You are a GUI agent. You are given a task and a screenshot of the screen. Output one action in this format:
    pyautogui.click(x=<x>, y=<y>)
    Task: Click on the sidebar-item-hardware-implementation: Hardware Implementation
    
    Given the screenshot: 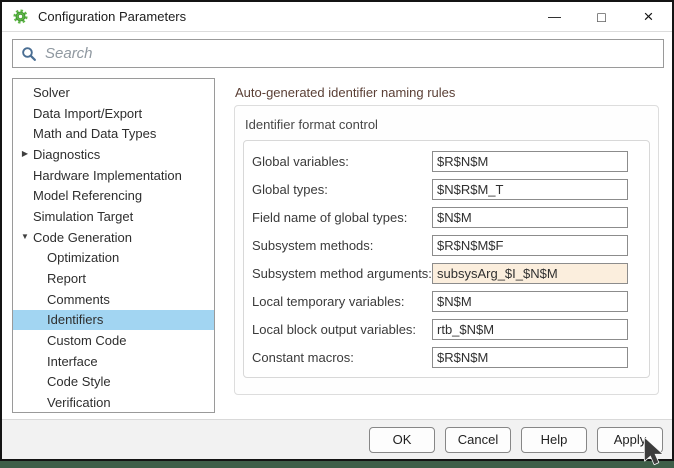 What is the action you would take?
    pyautogui.click(x=113, y=175)
    